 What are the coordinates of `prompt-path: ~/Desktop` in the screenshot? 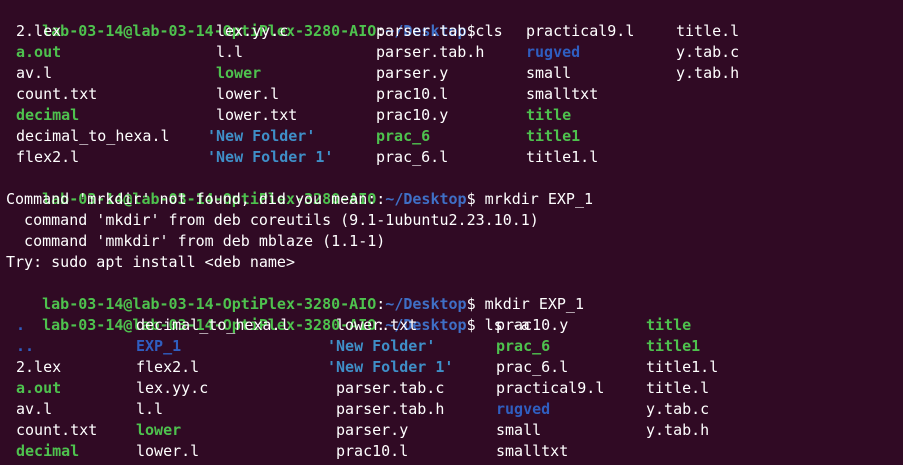 It's located at (426, 199).